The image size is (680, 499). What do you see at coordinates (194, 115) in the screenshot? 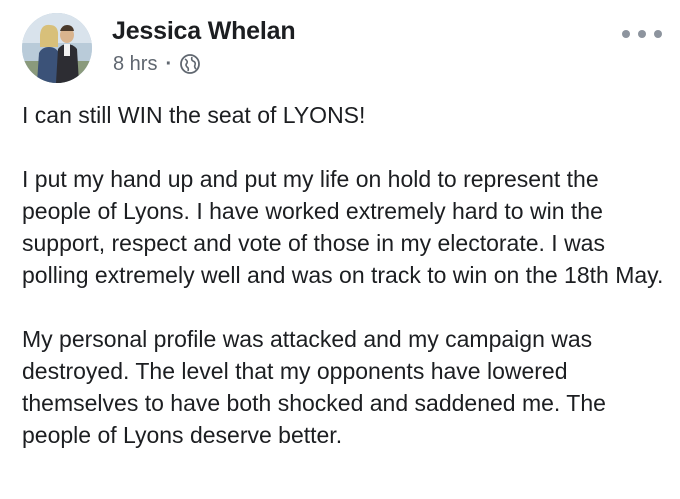
I see `post-paragraph: I can still WIN the seat of LYONS!` at bounding box center [194, 115].